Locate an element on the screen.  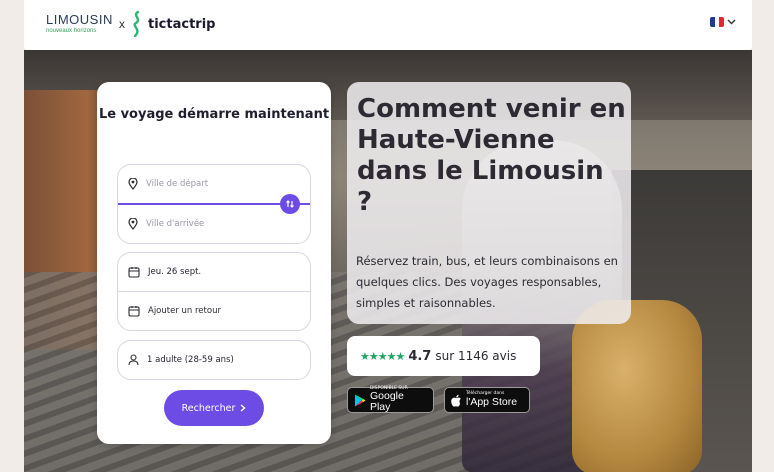
logo-separator: x is located at coordinates (122, 24).